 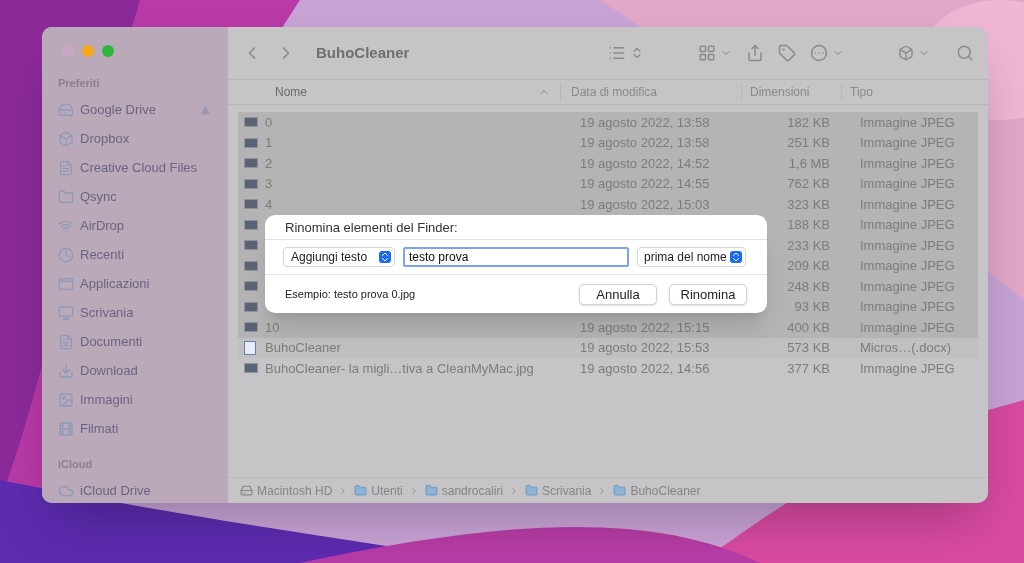 What do you see at coordinates (645, 368) in the screenshot?
I see `modified-date: 19 agosto 2022, 14:56` at bounding box center [645, 368].